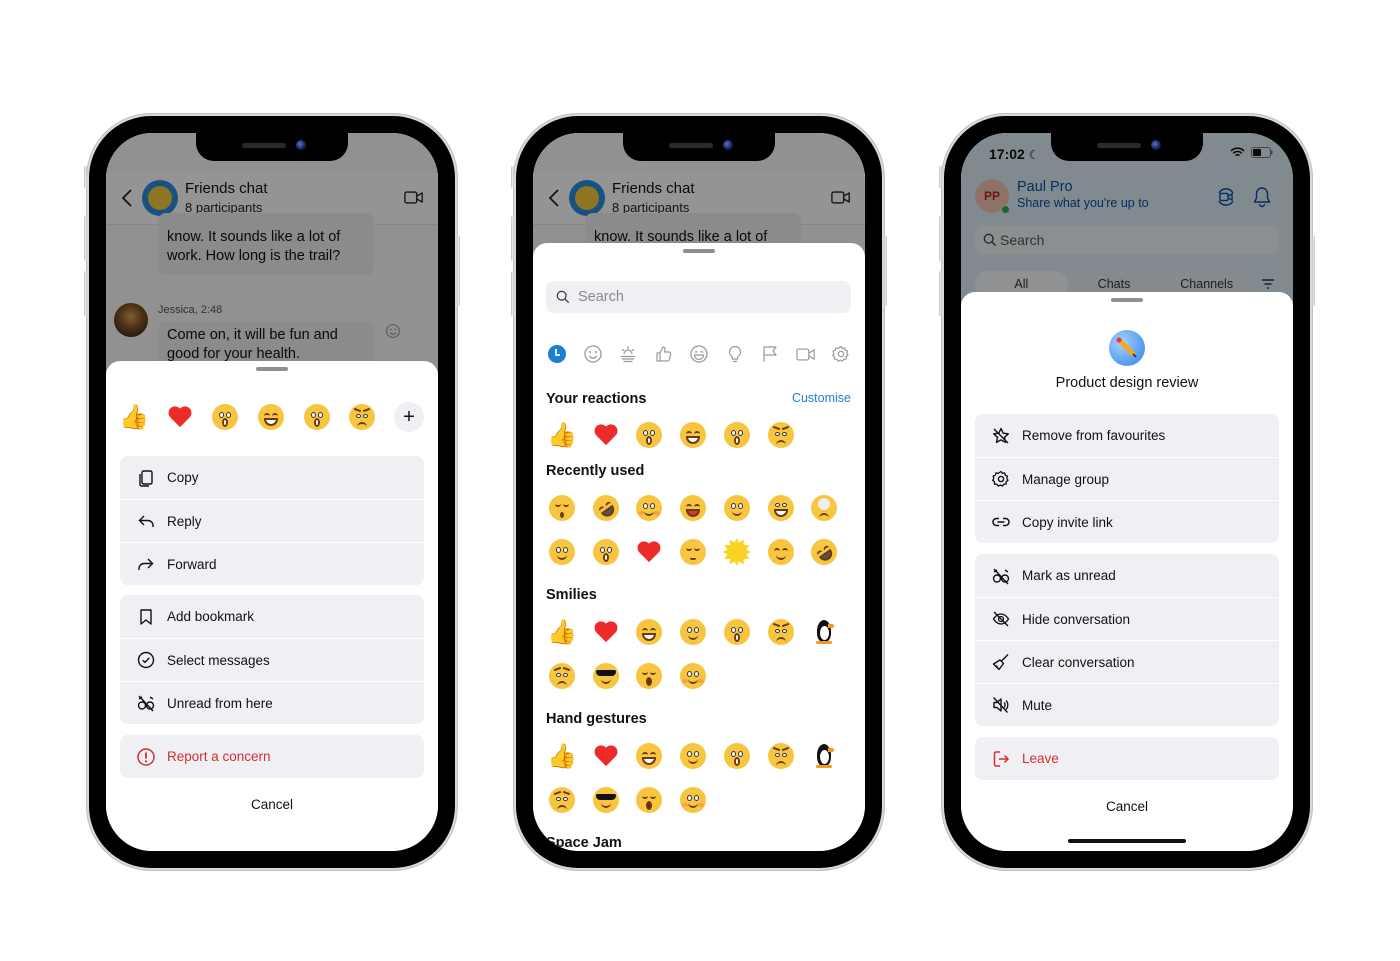 This screenshot has height=961, width=1400. What do you see at coordinates (1001, 522) in the screenshot?
I see `link-icon` at bounding box center [1001, 522].